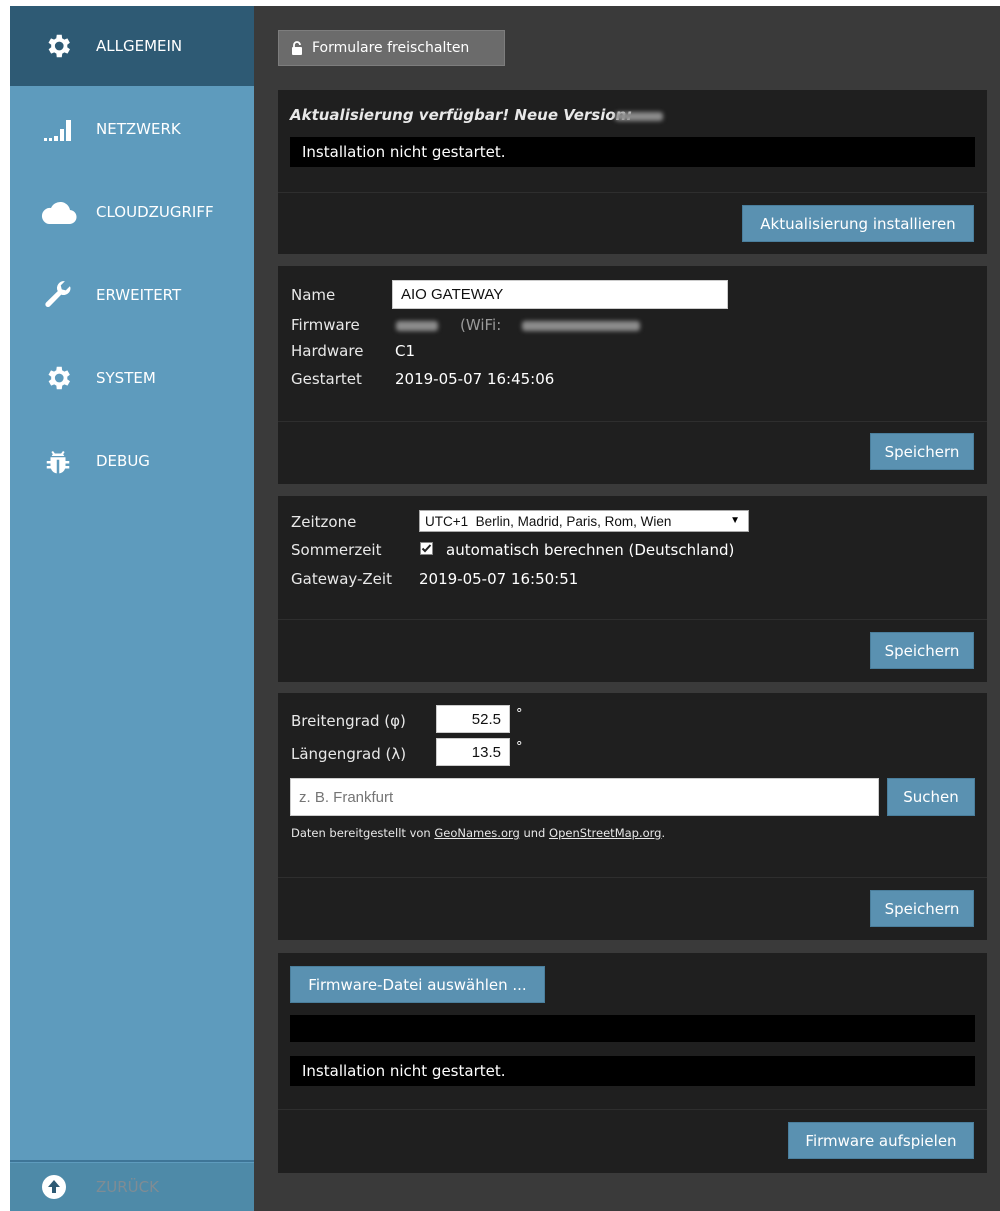 The image size is (1000, 1211). Describe the element at coordinates (590, 550) in the screenshot. I see `dst-text: automatisch berechnen (Deutschland)` at that location.